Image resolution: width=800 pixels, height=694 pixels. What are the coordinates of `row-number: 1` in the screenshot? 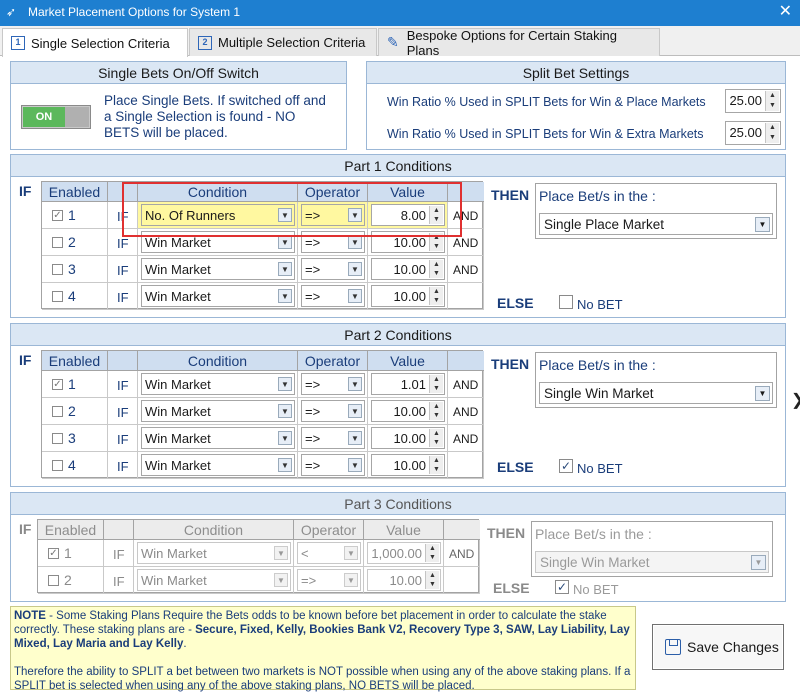 It's located at (72, 384).